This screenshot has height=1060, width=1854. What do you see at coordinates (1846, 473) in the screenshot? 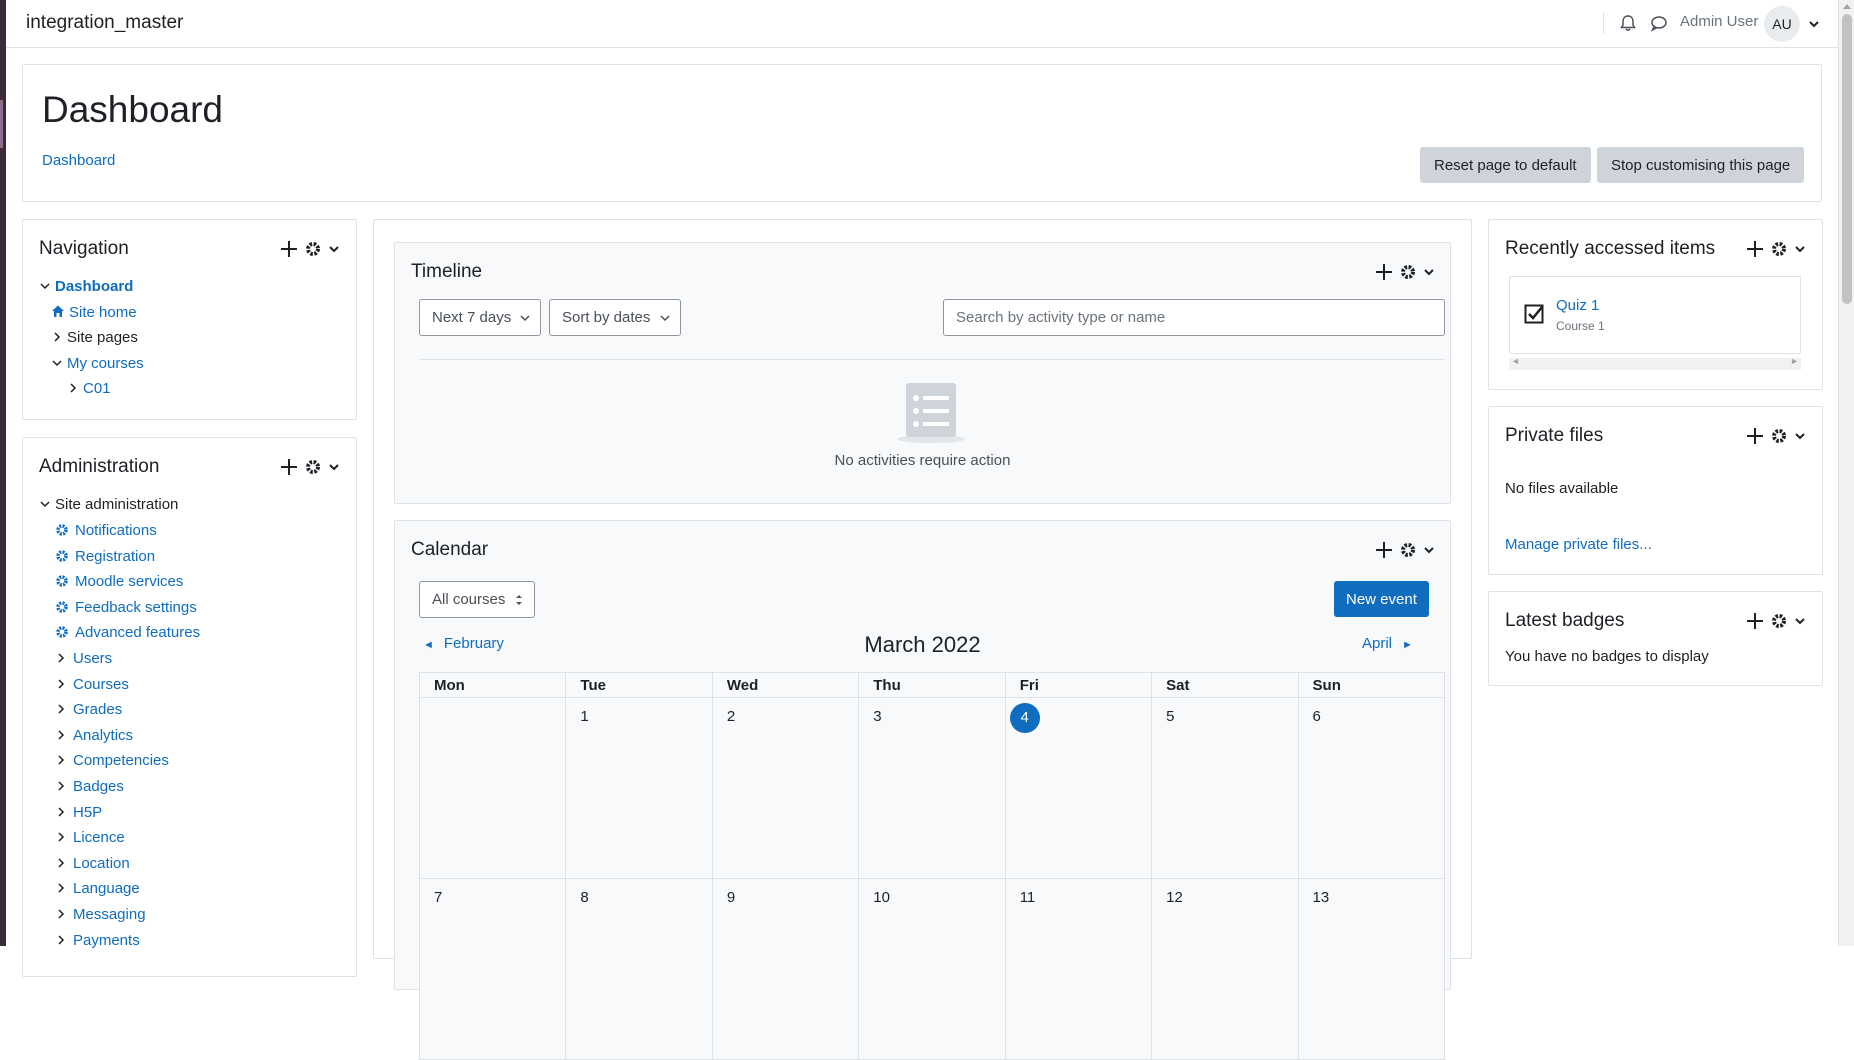
I see `page-scrollbar` at bounding box center [1846, 473].